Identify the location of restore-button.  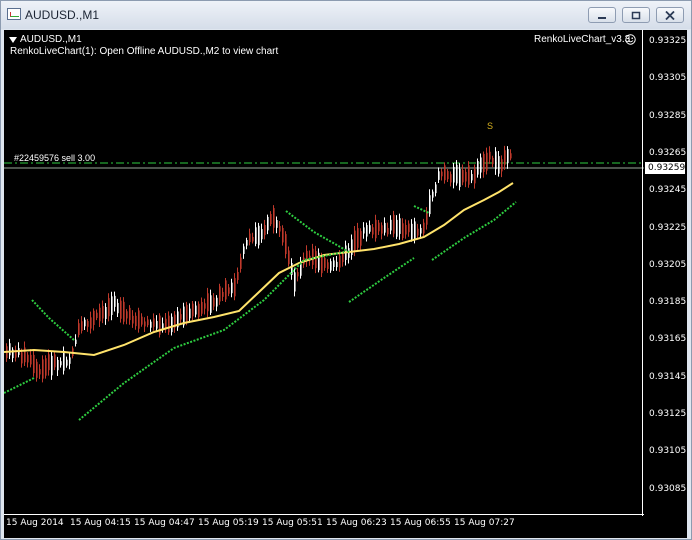
(636, 15).